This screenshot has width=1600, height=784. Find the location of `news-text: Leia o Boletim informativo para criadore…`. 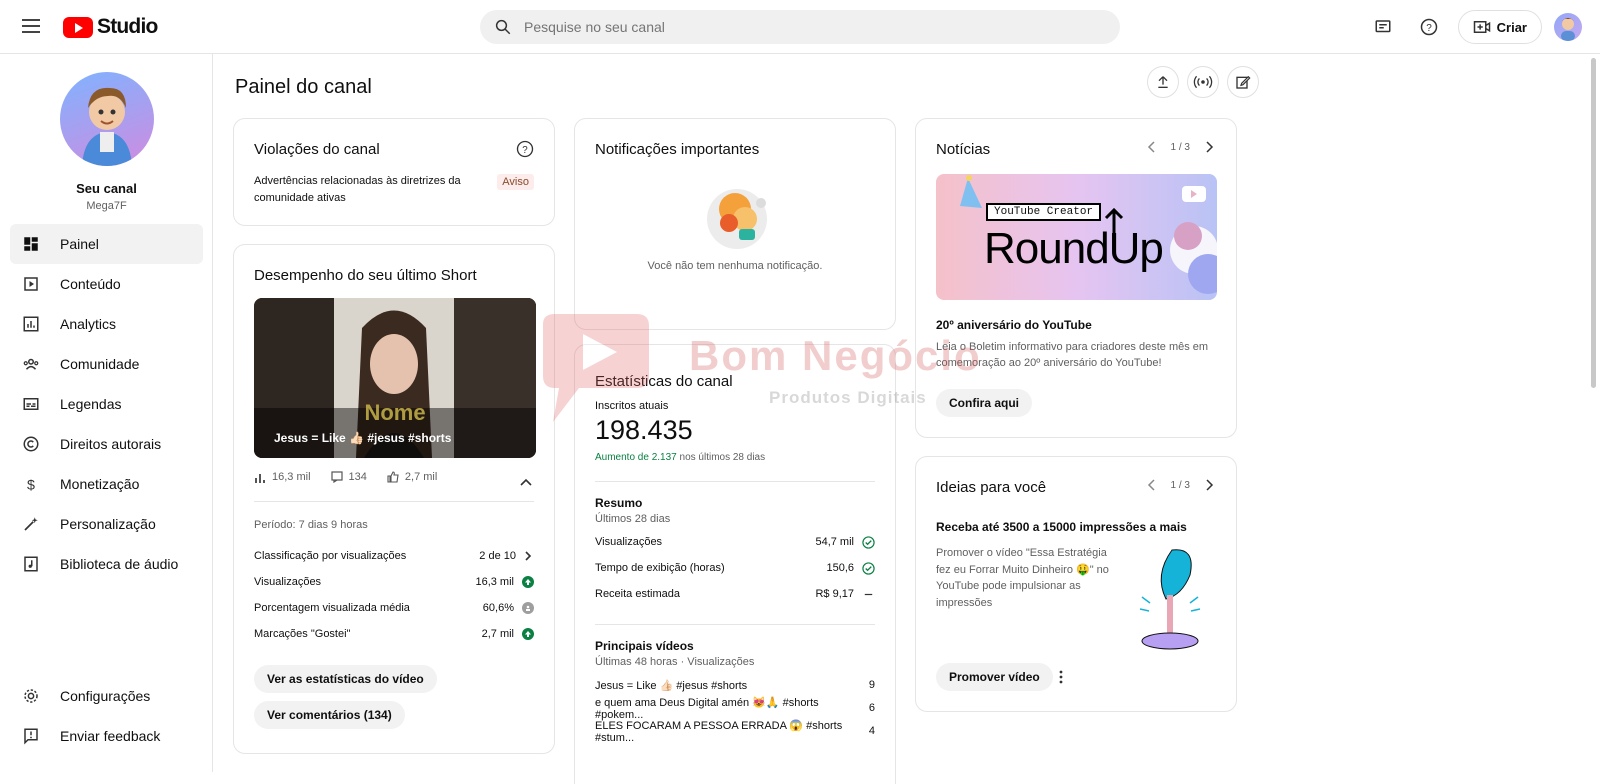

news-text: Leia o Boletim informativo para criadore… is located at coordinates (1072, 355).